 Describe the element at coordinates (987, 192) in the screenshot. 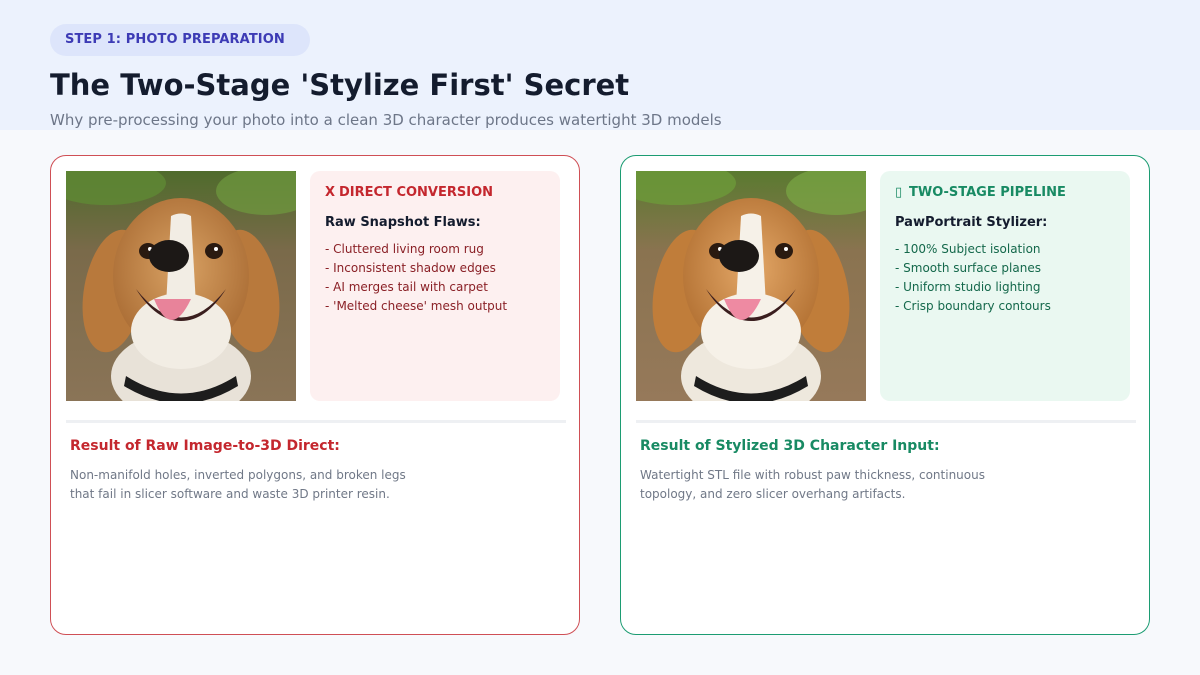

I see `two-stage-pipeline-heading-label: TWO-STAGE PIPELINE` at that location.